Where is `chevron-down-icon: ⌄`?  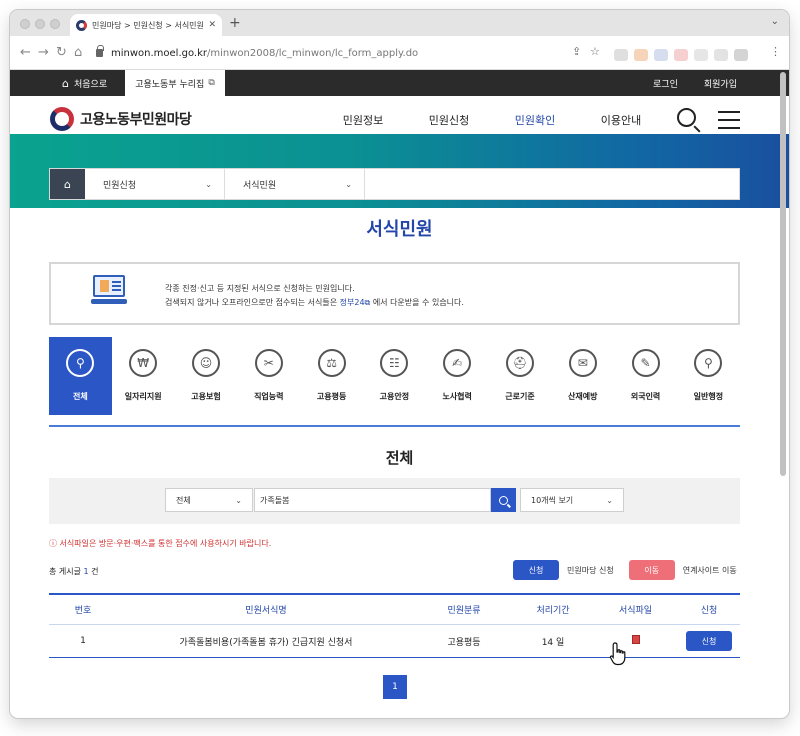 chevron-down-icon: ⌄ is located at coordinates (238, 500).